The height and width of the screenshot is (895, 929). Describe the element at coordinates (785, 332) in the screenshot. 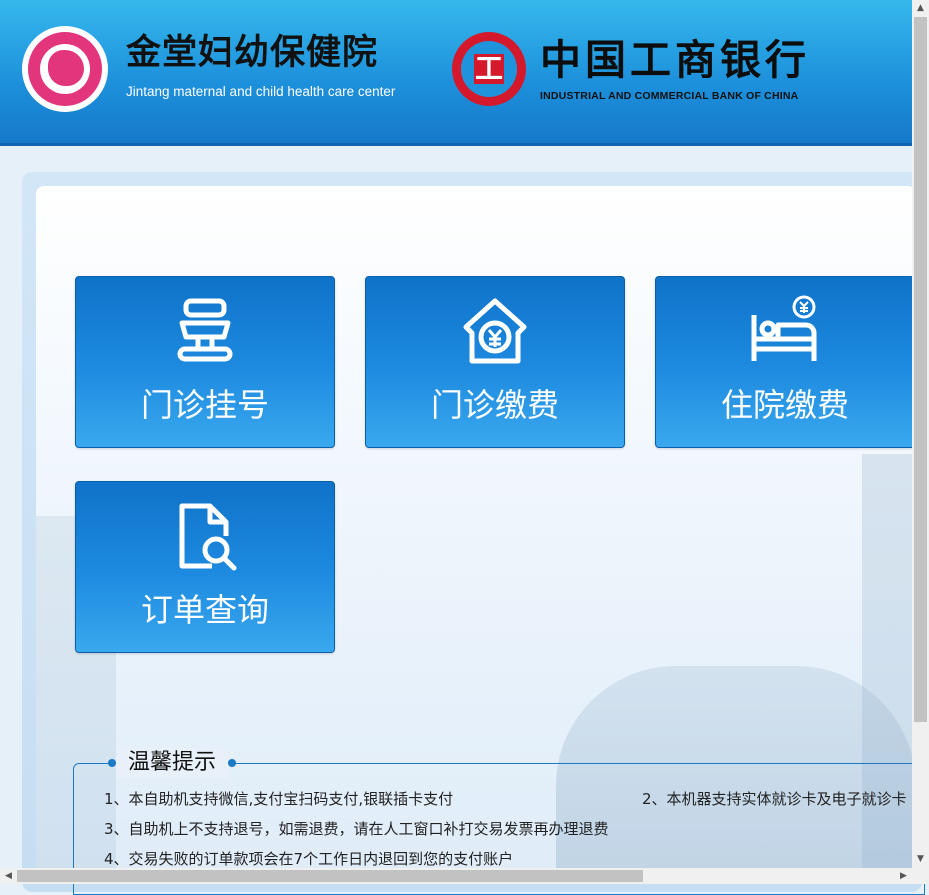

I see `hospital-bed-yuan-icon` at that location.